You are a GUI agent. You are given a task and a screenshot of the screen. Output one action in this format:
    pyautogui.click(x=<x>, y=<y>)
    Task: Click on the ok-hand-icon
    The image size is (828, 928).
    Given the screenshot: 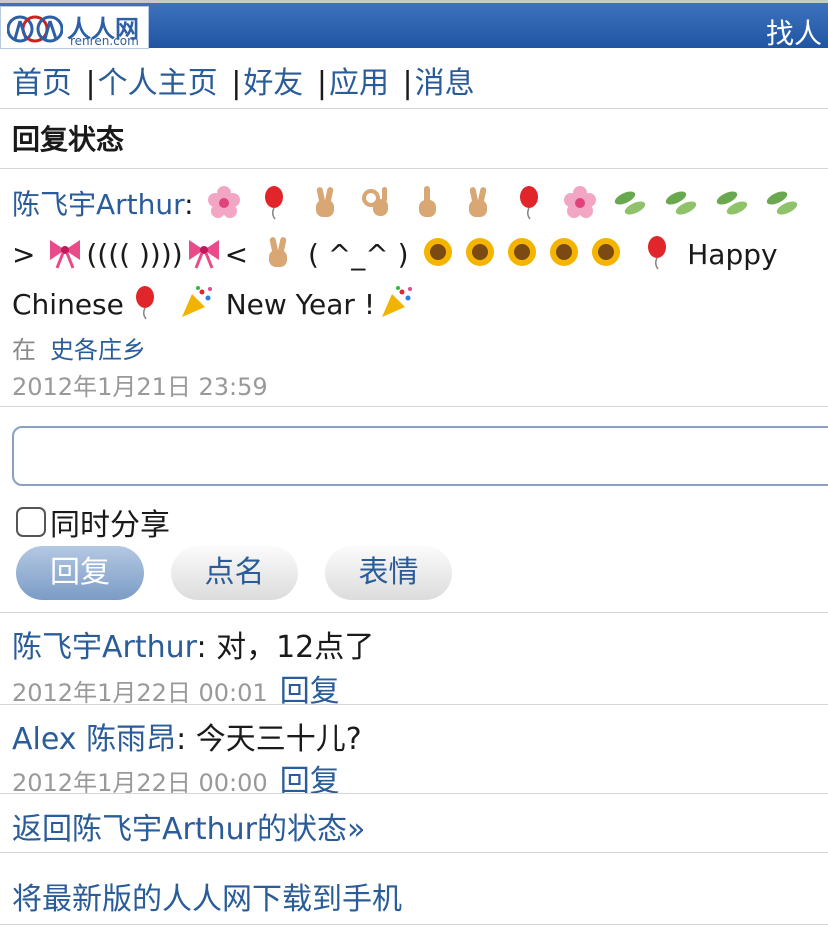 What is the action you would take?
    pyautogui.click(x=376, y=202)
    